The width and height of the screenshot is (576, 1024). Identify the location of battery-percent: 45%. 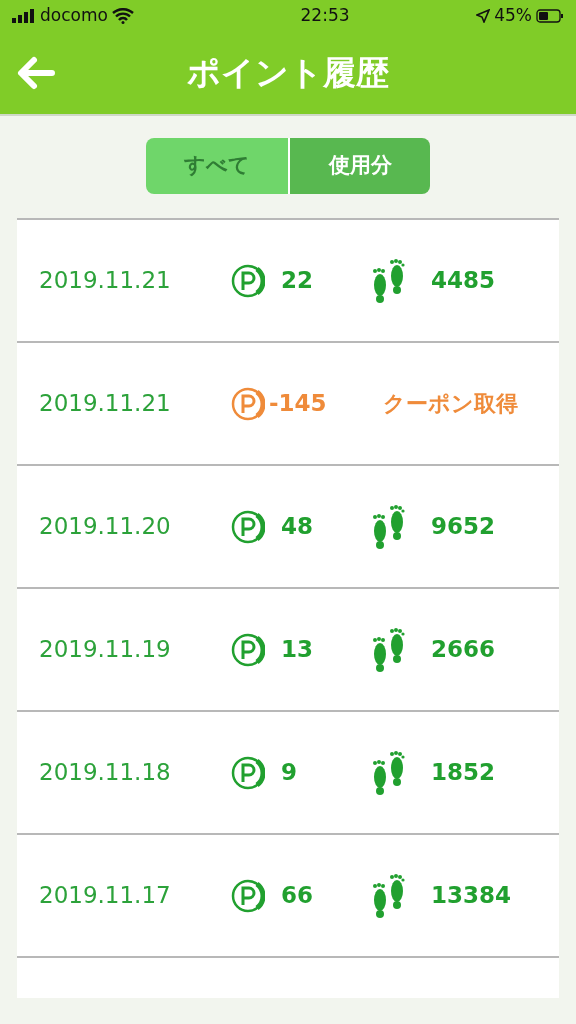
(513, 16).